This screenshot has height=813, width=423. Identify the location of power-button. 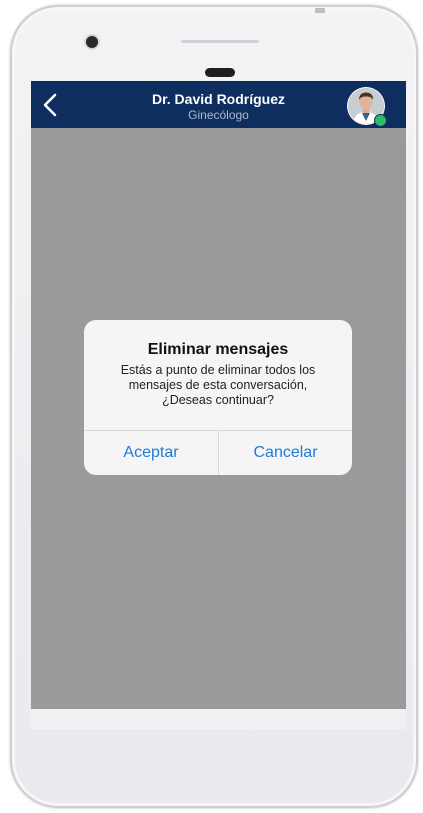
(320, 10).